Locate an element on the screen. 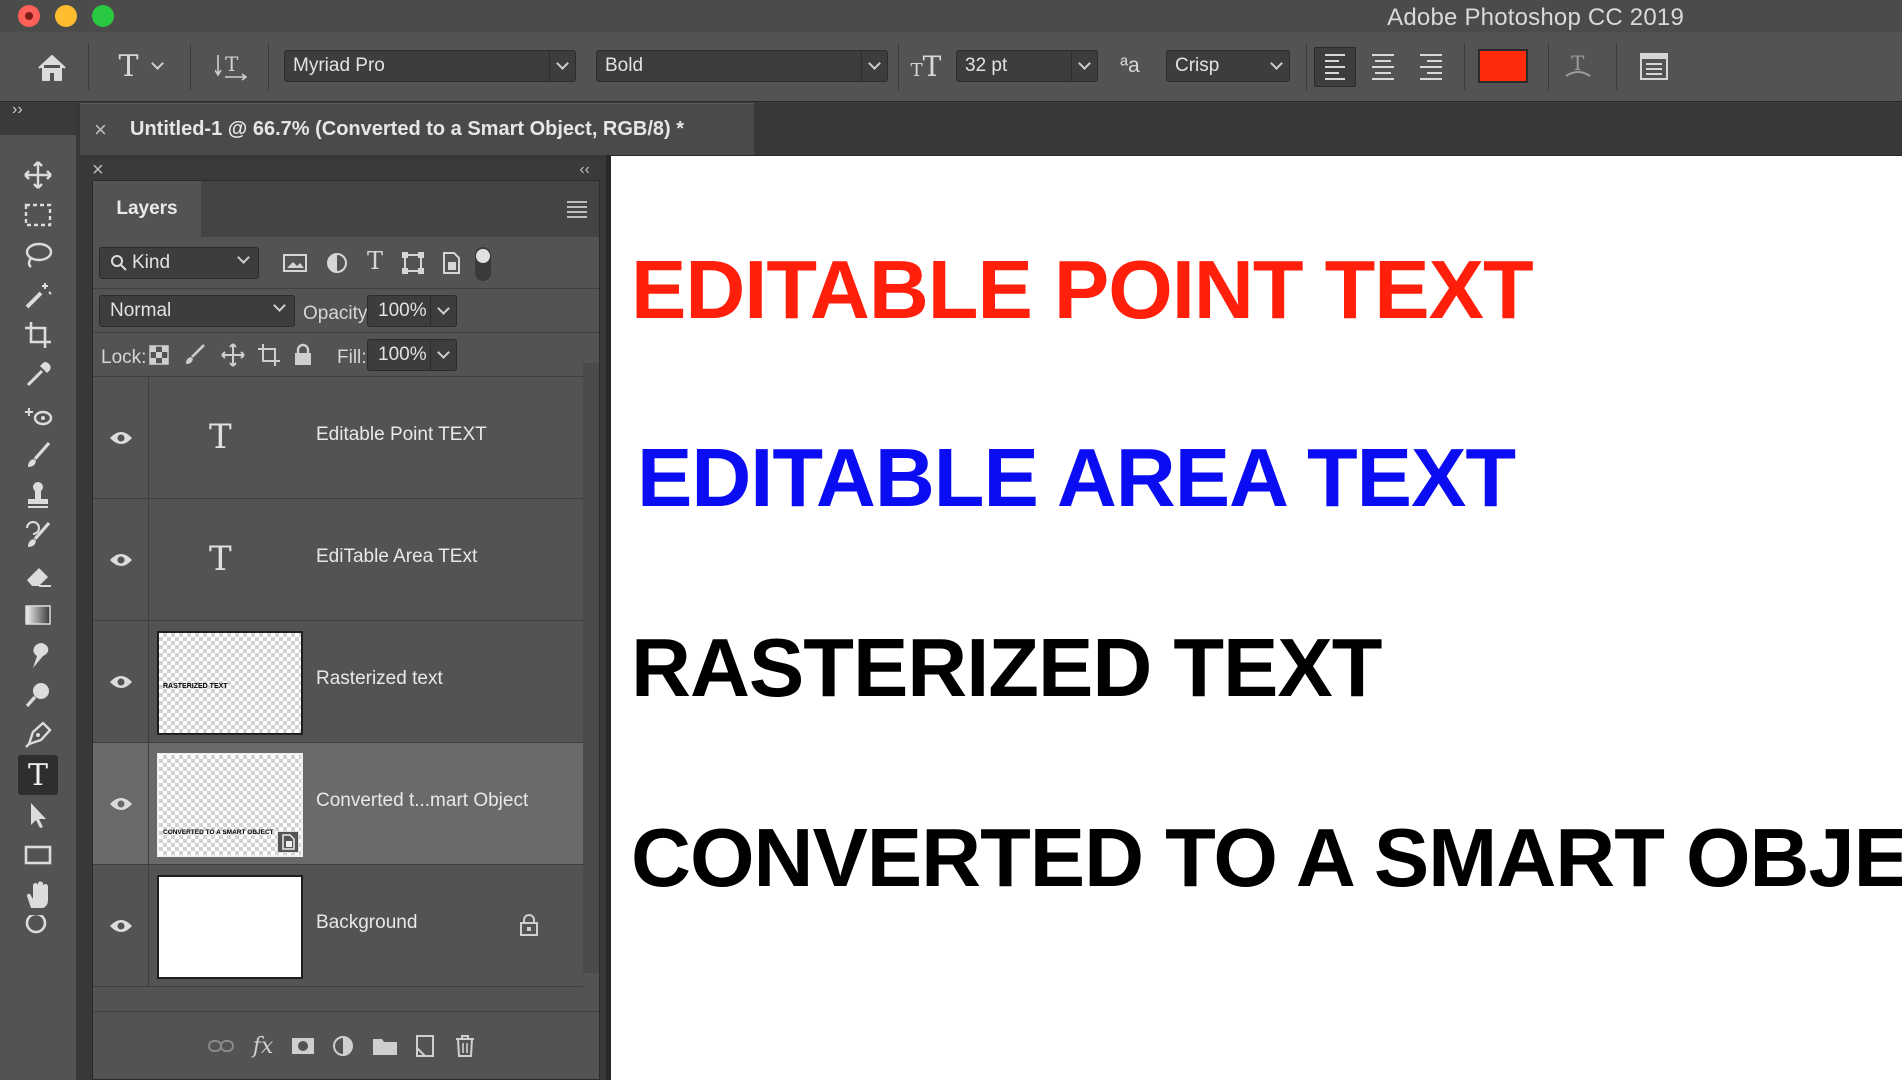 The image size is (1902, 1080). lasso-tool-icon is located at coordinates (38, 255).